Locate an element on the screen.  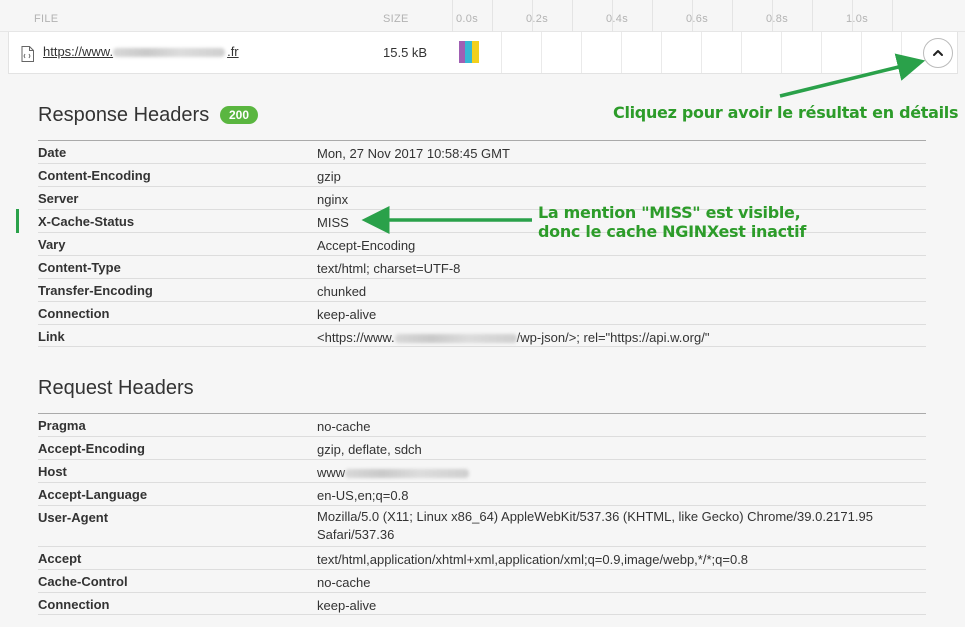
file-size: 15.5 kB is located at coordinates (405, 52).